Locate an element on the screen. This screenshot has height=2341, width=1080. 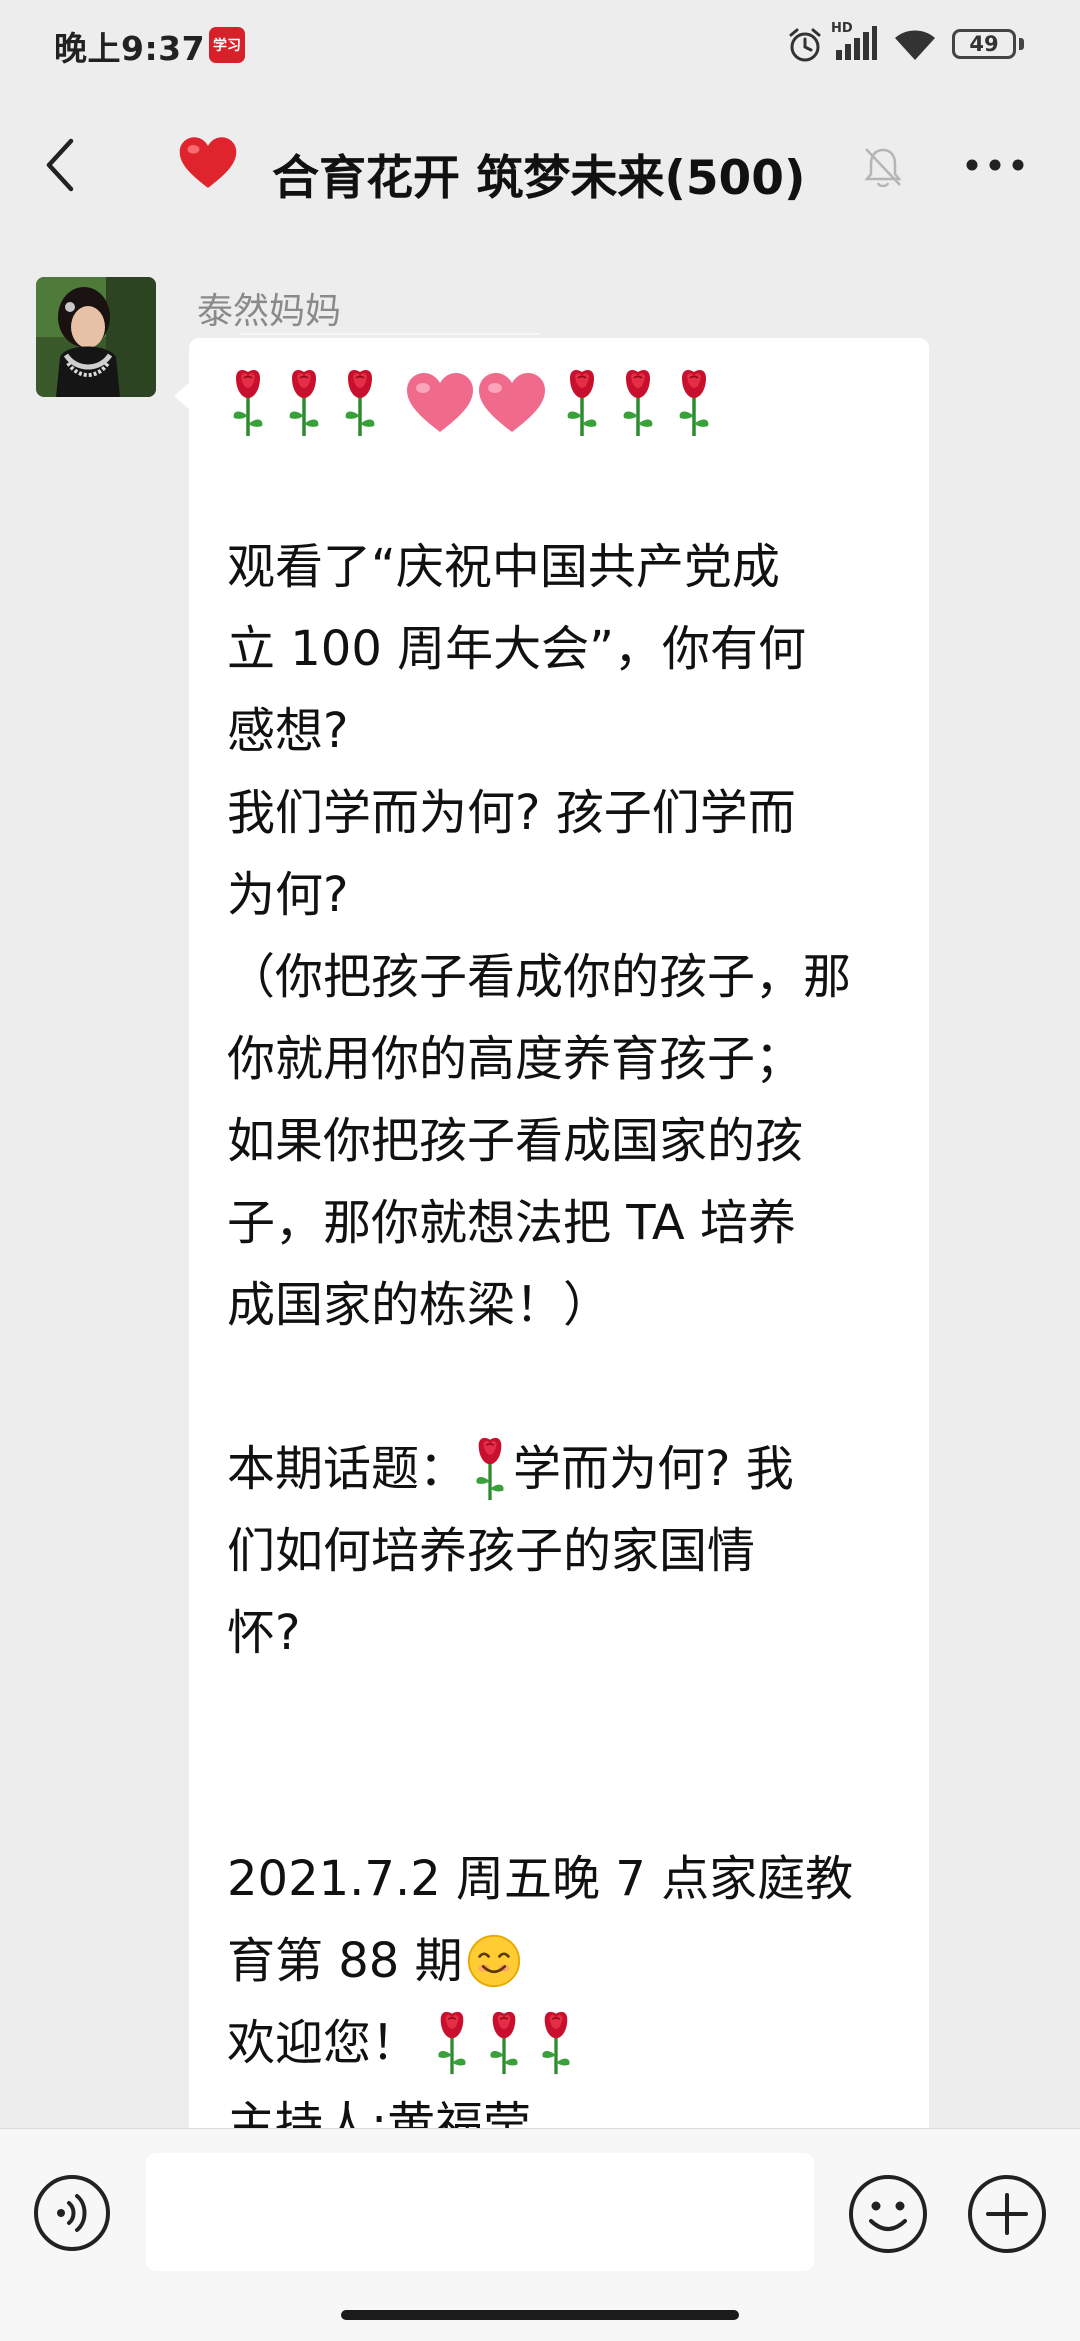
back-button is located at coordinates (60, 165).